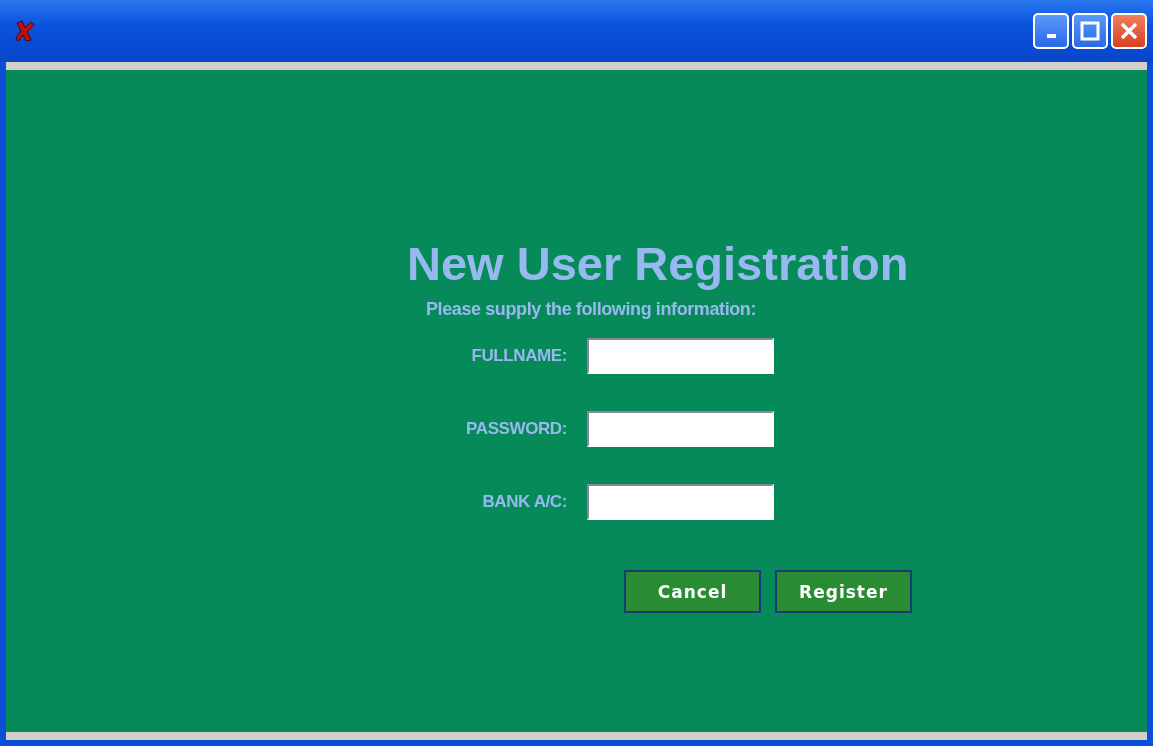 Image resolution: width=1153 pixels, height=746 pixels. What do you see at coordinates (1051, 31) in the screenshot?
I see `minimize-button` at bounding box center [1051, 31].